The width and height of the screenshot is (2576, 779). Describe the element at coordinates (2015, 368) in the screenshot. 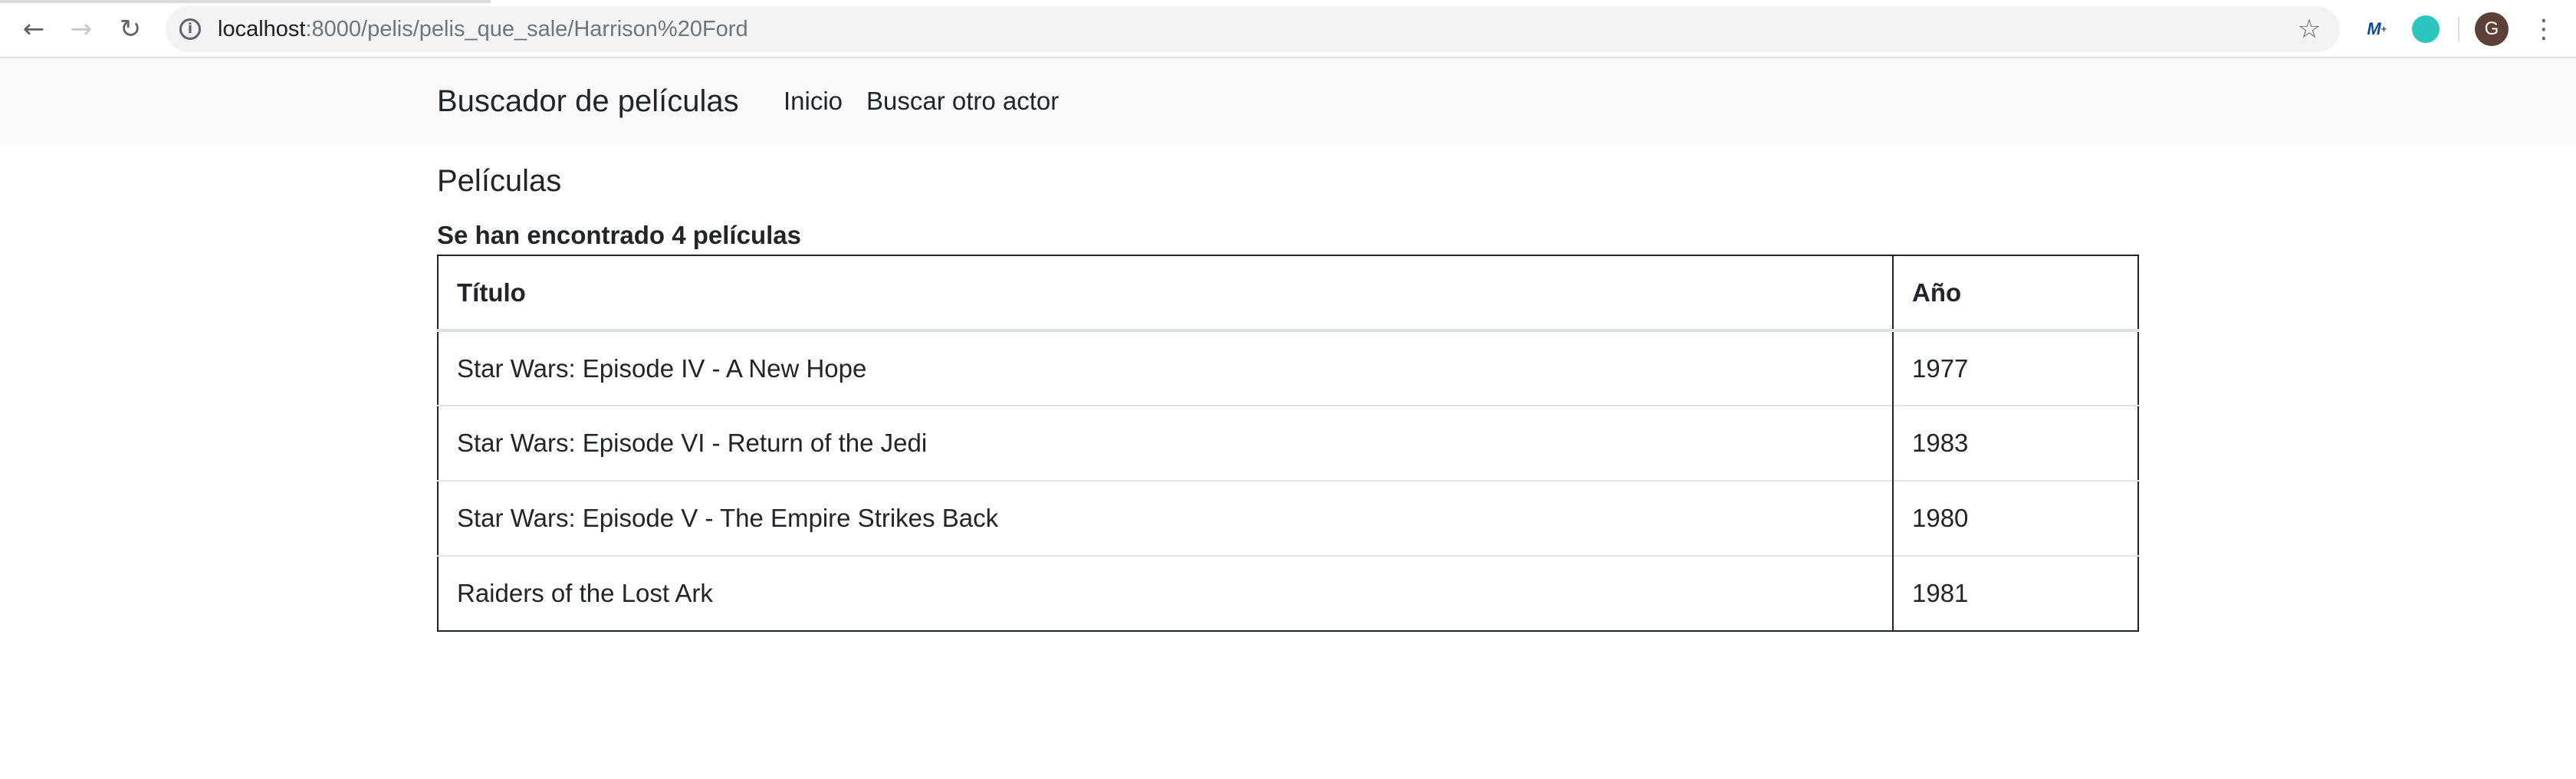

I see `movie-year-cell: 1977` at that location.